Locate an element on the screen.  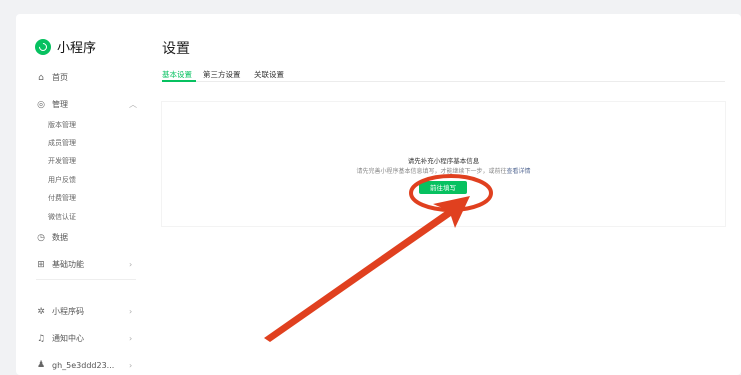
annotation-overlay is located at coordinates (378, 258).